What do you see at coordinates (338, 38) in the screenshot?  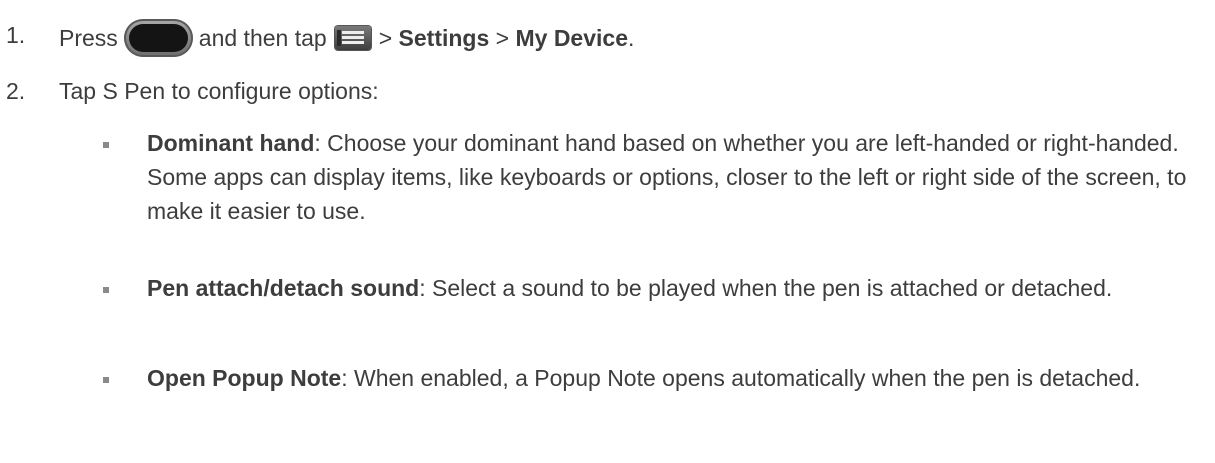 I see `menu-key-tab-icon` at bounding box center [338, 38].